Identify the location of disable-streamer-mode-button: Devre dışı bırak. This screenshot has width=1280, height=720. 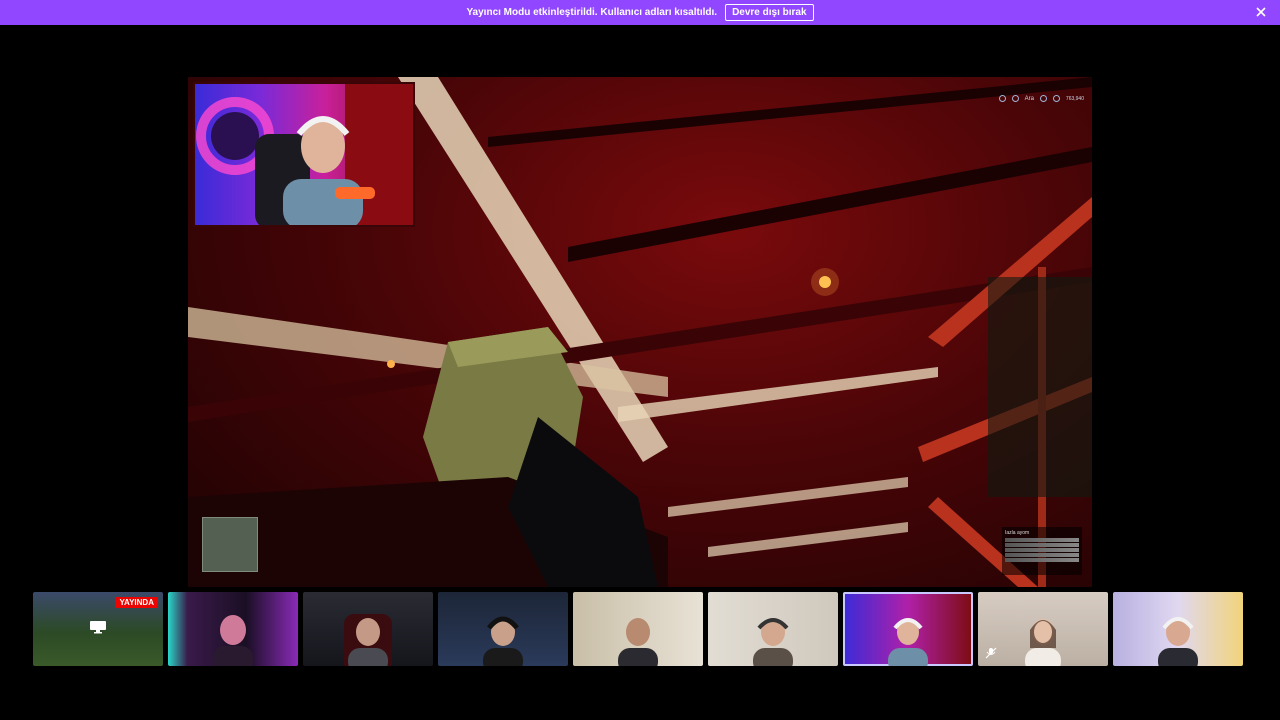
(769, 12).